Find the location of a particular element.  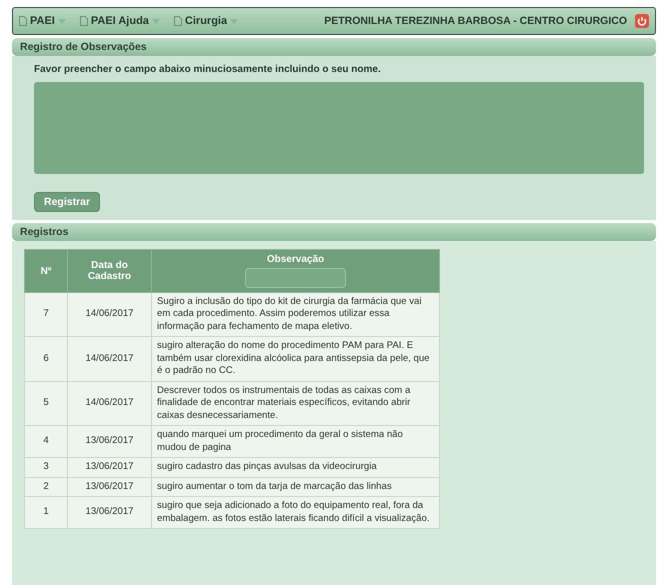

menu-item: Cirurgia is located at coordinates (206, 21).